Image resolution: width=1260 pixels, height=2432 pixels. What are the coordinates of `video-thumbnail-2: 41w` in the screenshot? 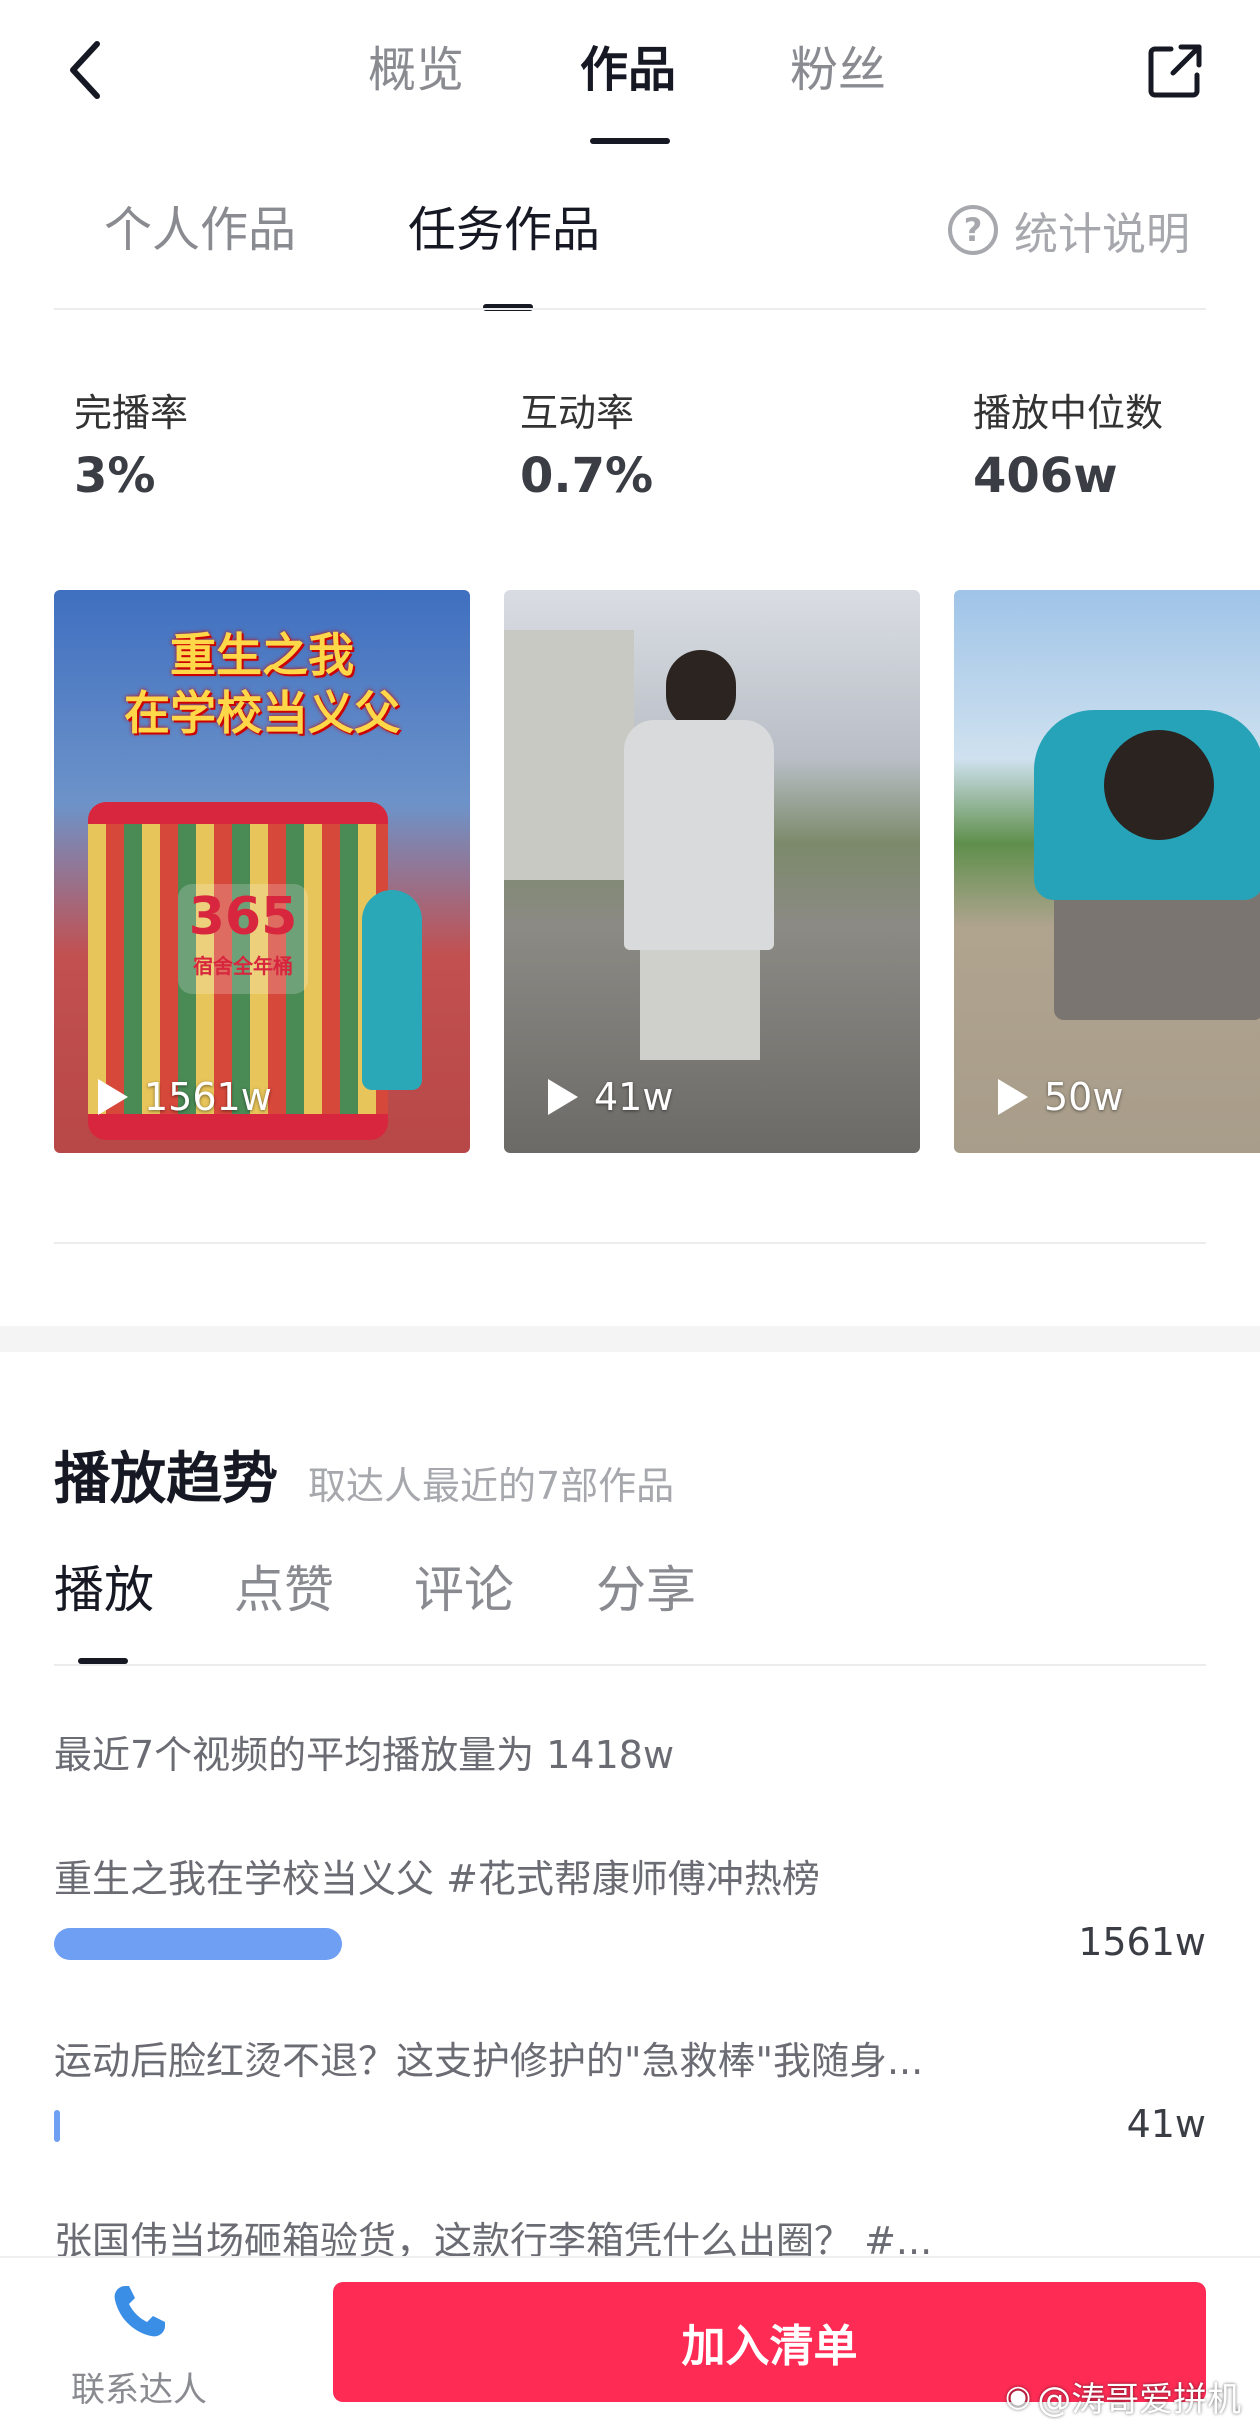 It's located at (712, 871).